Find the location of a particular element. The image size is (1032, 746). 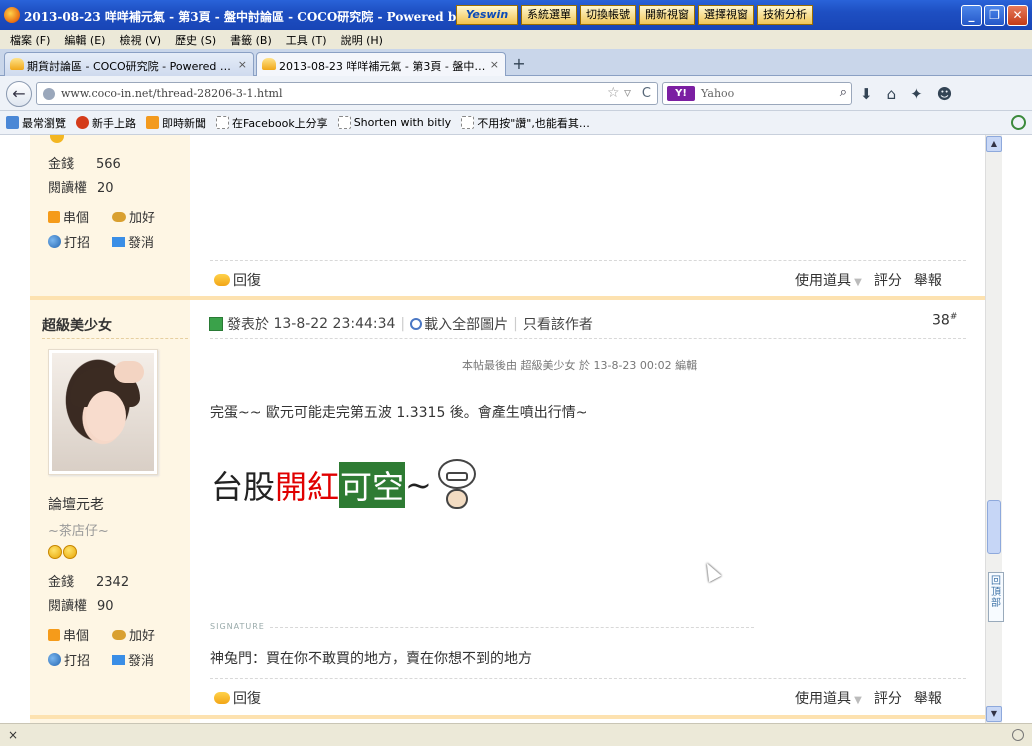

addon-icon: ✦ is located at coordinates (916, 94).